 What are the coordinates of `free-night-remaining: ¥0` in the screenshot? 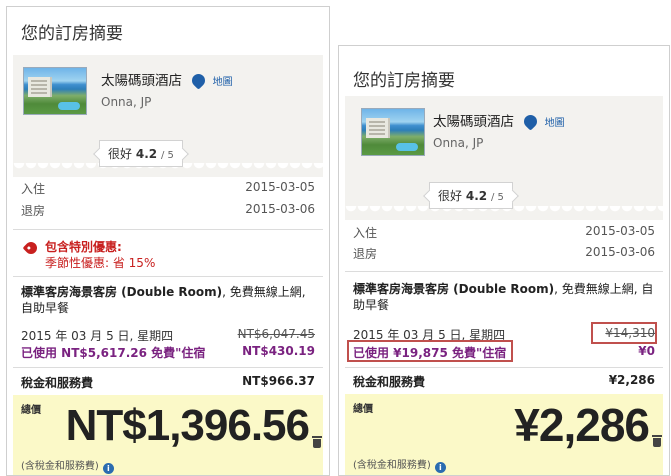 It's located at (646, 351).